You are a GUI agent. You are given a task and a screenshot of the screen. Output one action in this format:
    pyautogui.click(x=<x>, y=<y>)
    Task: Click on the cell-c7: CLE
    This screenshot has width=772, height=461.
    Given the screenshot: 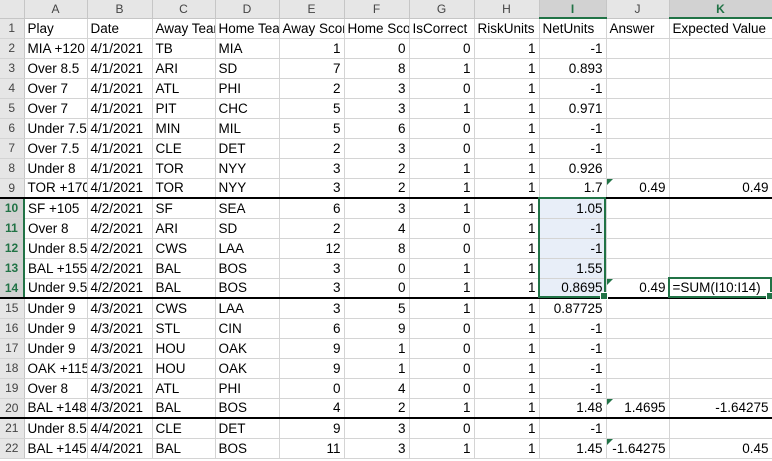 What is the action you would take?
    pyautogui.click(x=184, y=148)
    